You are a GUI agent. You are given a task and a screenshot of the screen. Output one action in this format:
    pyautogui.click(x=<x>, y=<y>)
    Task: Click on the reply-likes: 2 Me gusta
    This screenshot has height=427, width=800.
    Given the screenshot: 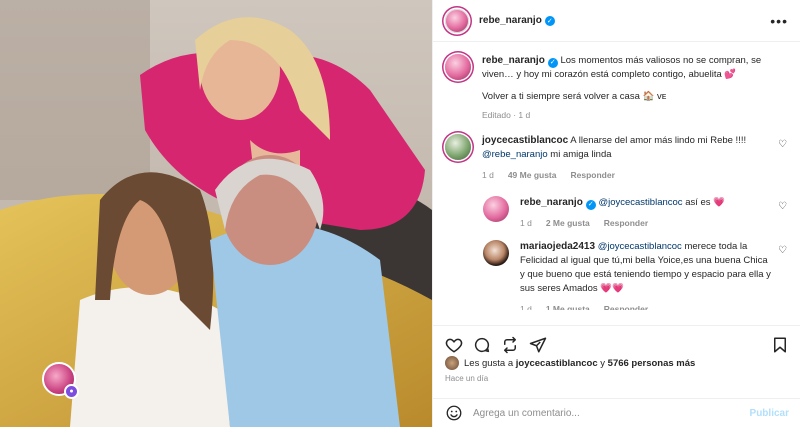 What is the action you would take?
    pyautogui.click(x=568, y=223)
    